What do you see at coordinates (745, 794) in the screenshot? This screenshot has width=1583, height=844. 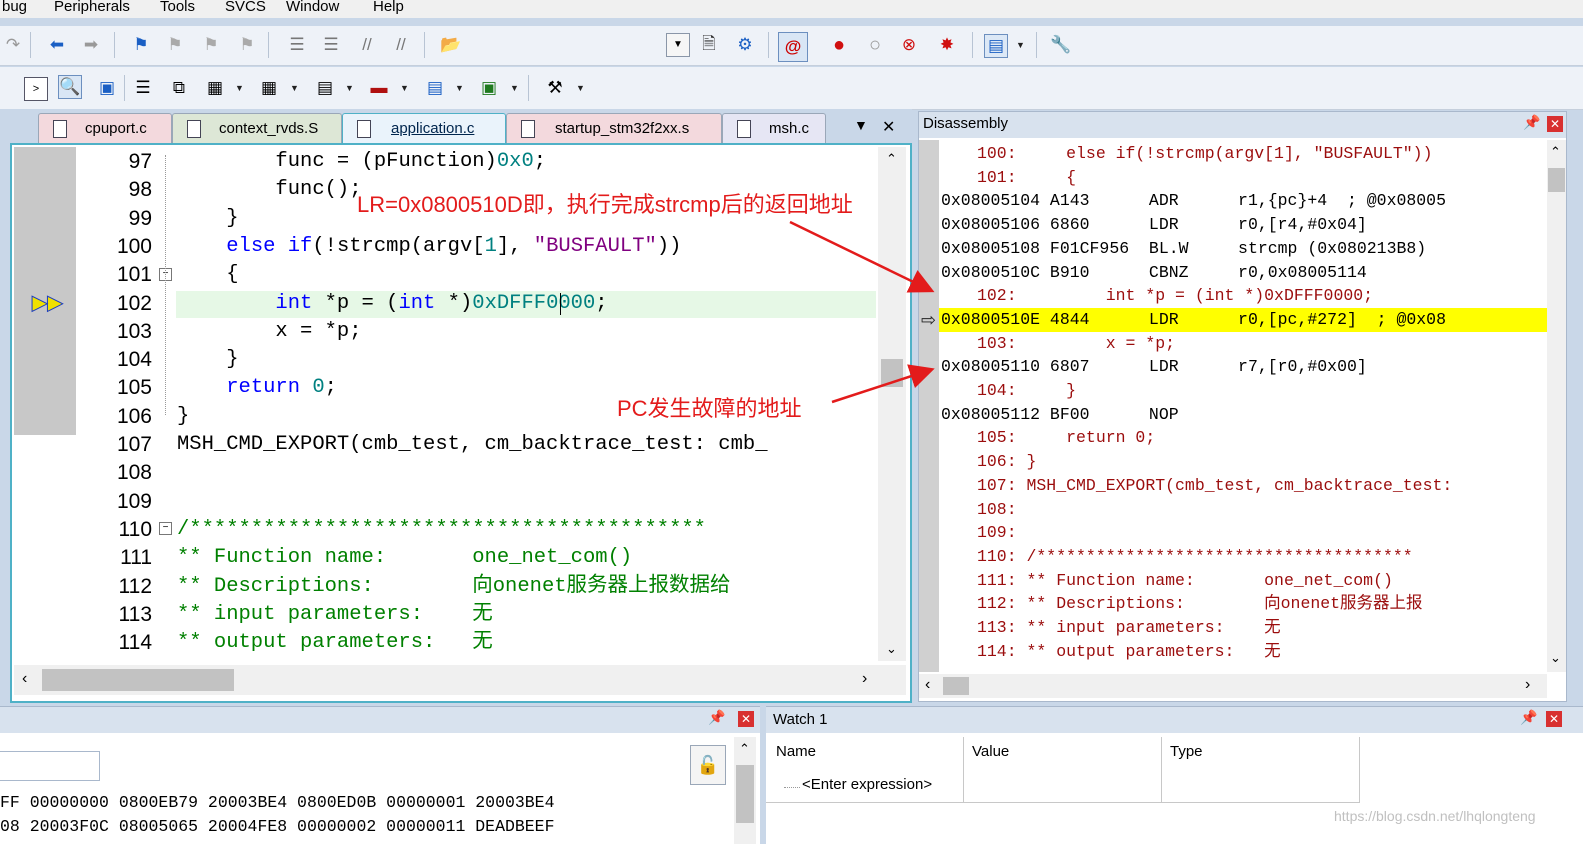 I see `scroll-thumb` at bounding box center [745, 794].